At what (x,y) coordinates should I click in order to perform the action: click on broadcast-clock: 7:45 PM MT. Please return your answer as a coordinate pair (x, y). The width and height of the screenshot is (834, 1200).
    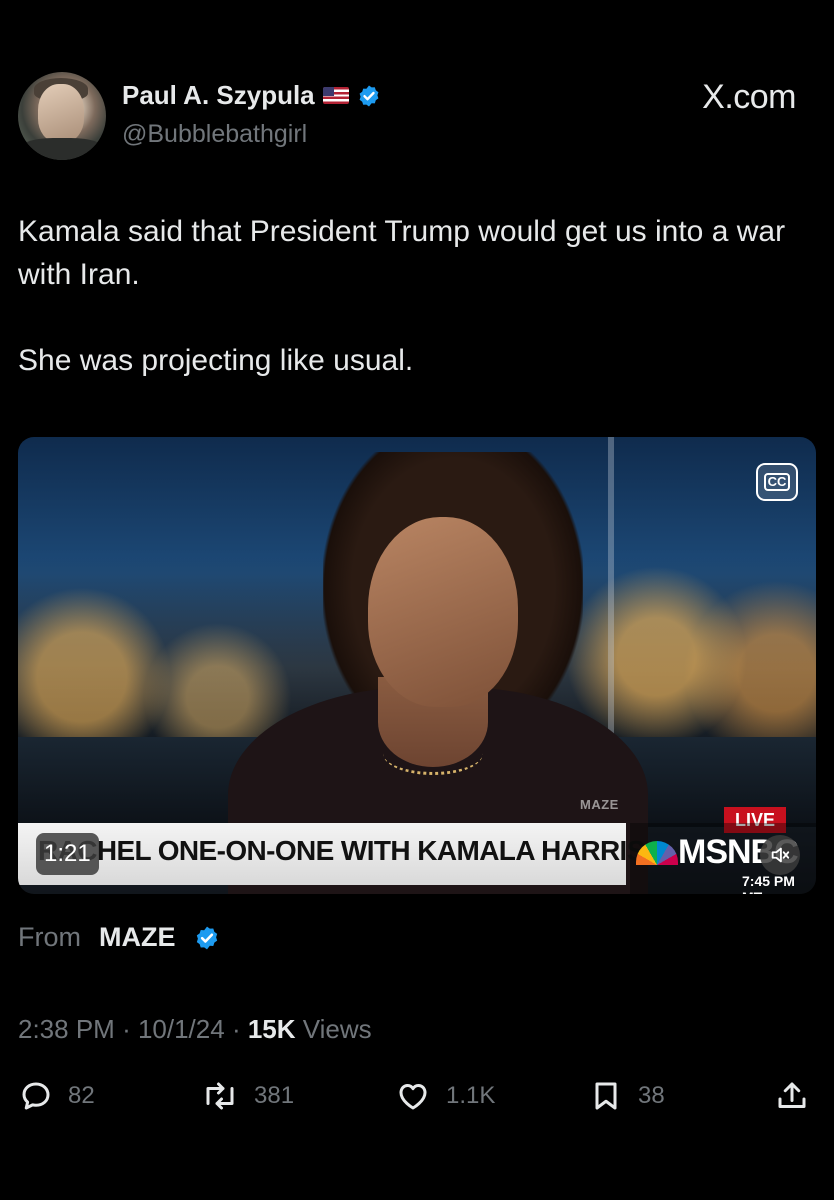
    Looking at the image, I should click on (768, 883).